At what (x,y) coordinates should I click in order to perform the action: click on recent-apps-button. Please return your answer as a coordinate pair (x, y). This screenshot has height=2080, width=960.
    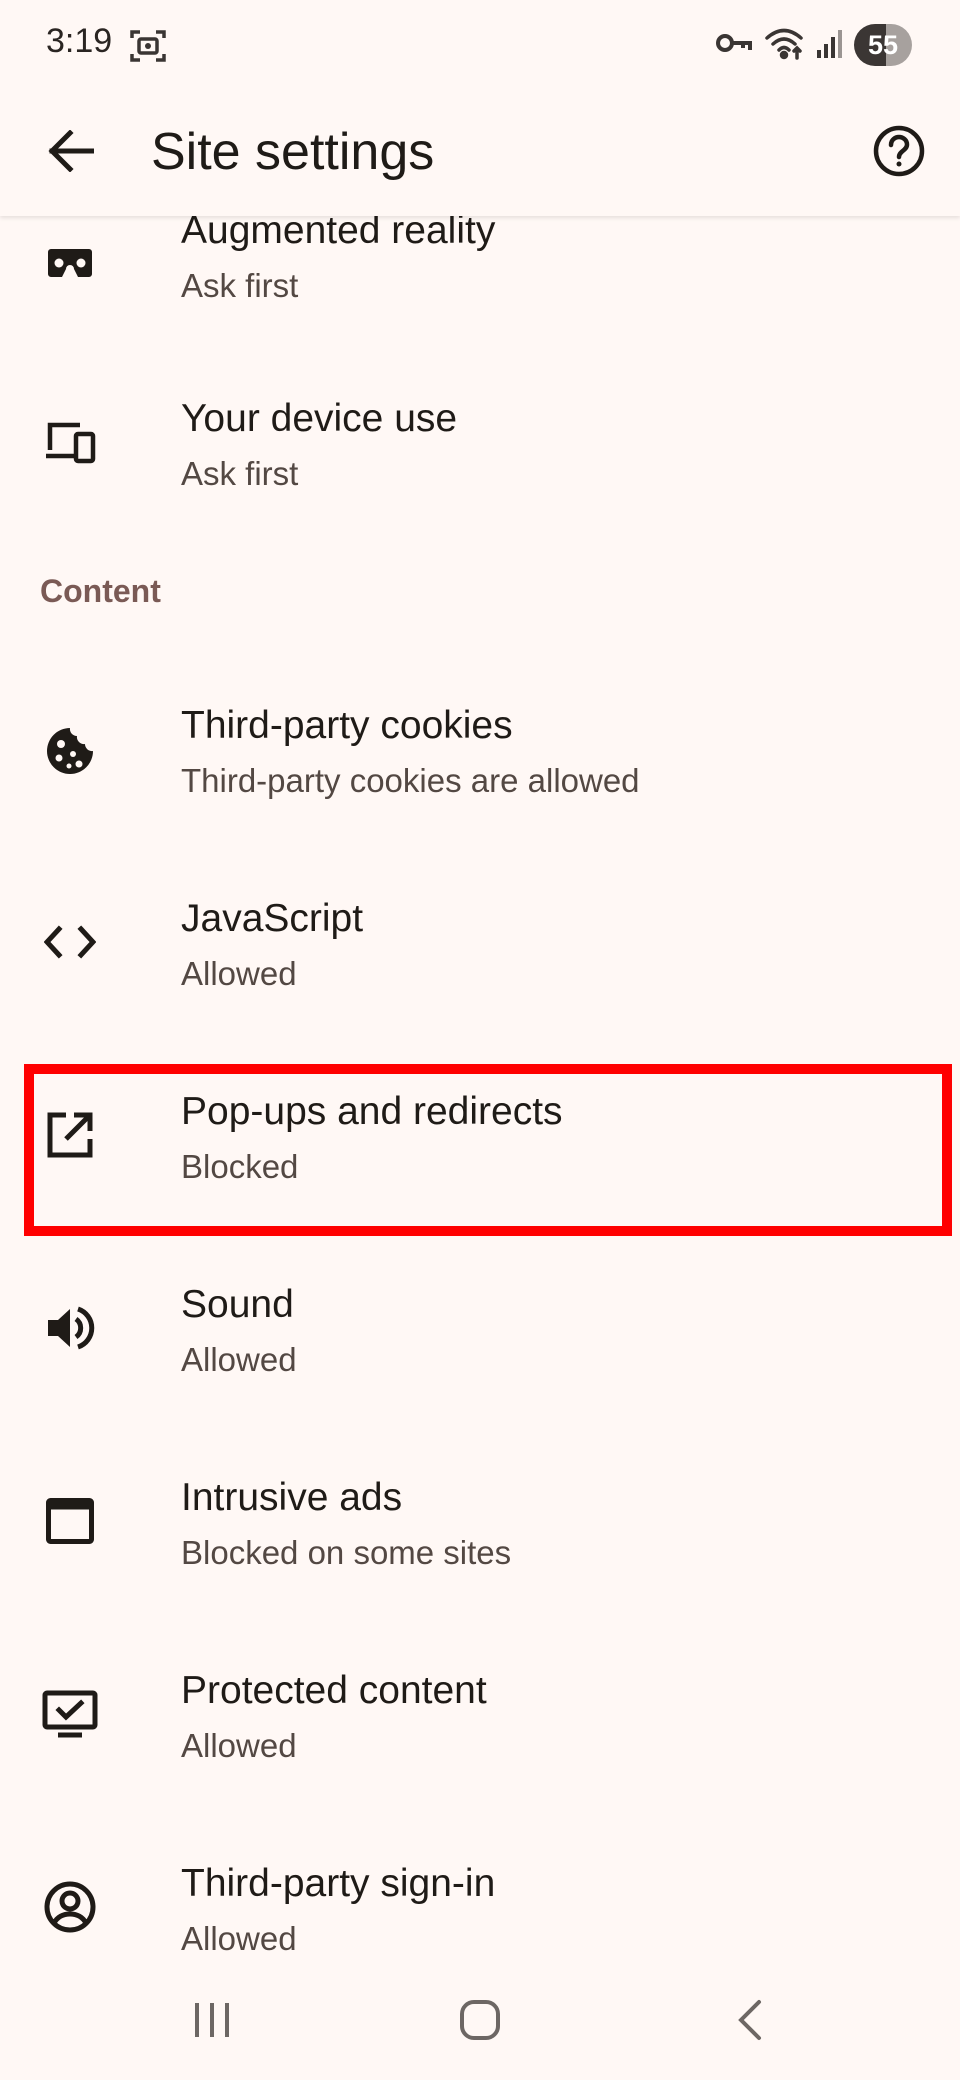
    Looking at the image, I should click on (212, 2020).